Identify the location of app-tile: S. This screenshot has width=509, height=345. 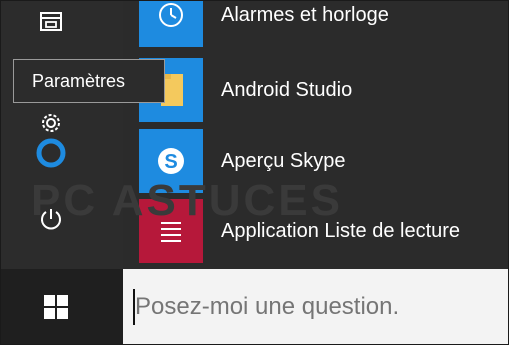
(171, 161).